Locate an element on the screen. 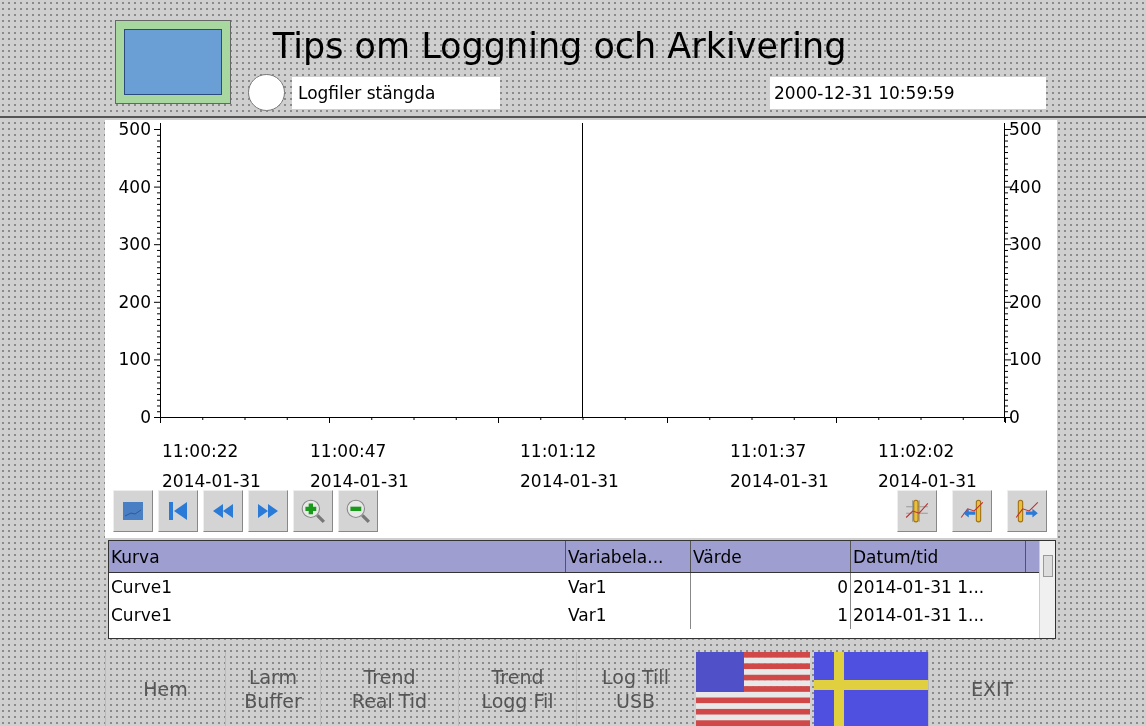 The height and width of the screenshot is (726, 1146). zoom-out-icon is located at coordinates (358, 511).